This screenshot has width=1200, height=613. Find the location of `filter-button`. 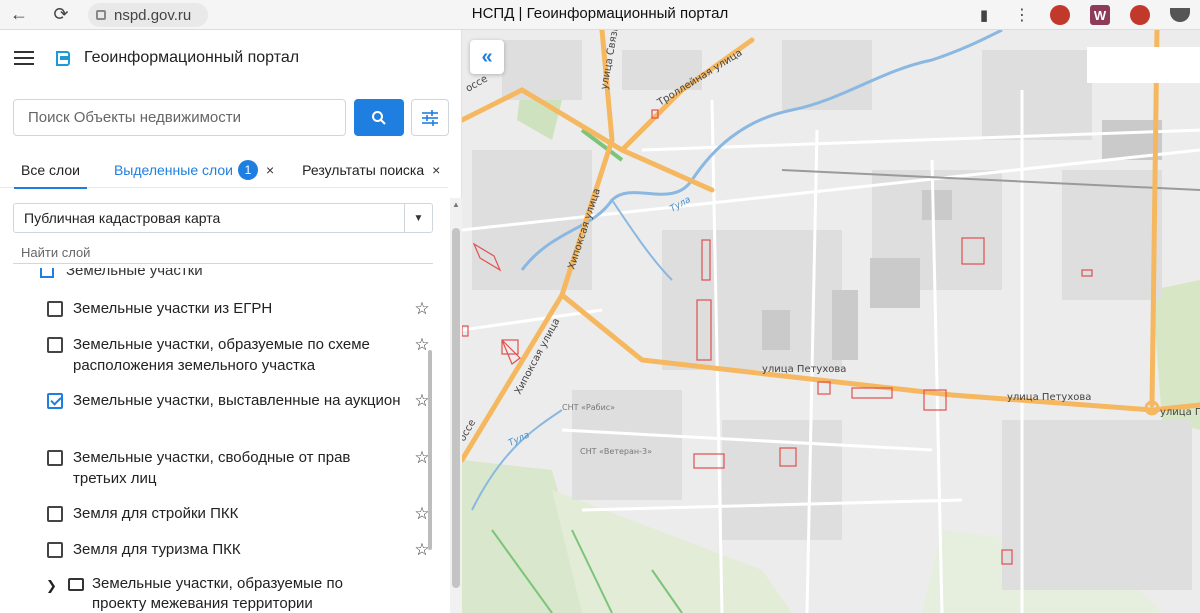

filter-button is located at coordinates (430, 117).